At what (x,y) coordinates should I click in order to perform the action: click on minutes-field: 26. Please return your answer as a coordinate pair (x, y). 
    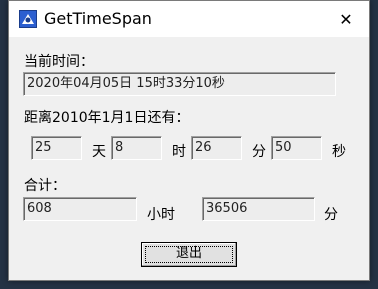
    Looking at the image, I should click on (216, 148).